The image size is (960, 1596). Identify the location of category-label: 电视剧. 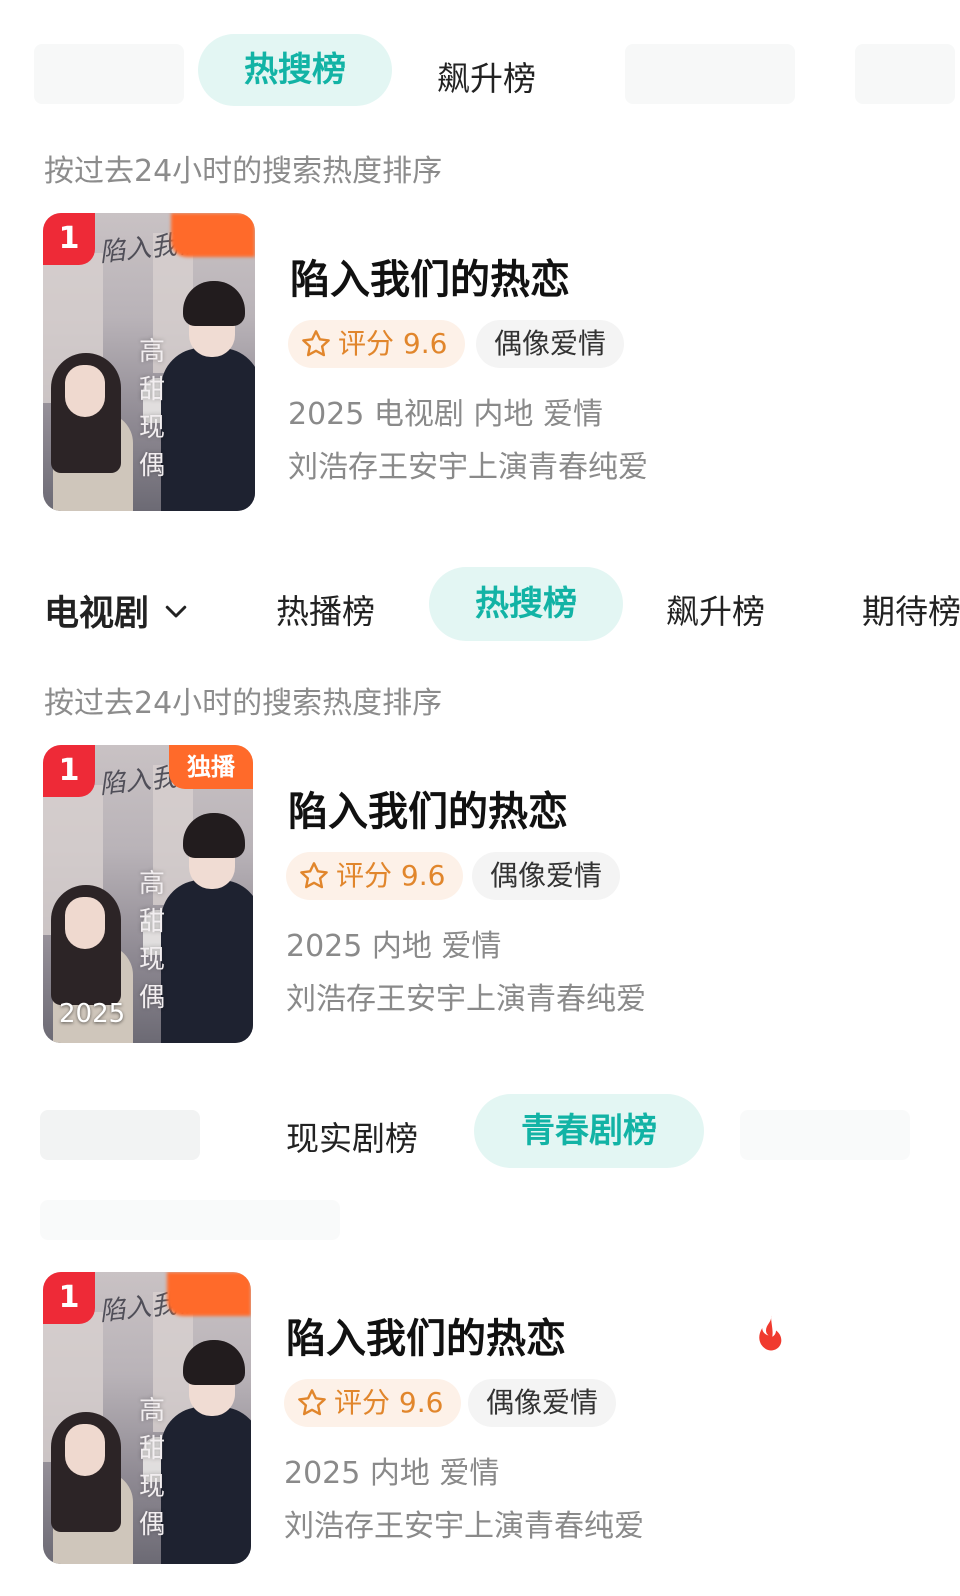
(97, 614).